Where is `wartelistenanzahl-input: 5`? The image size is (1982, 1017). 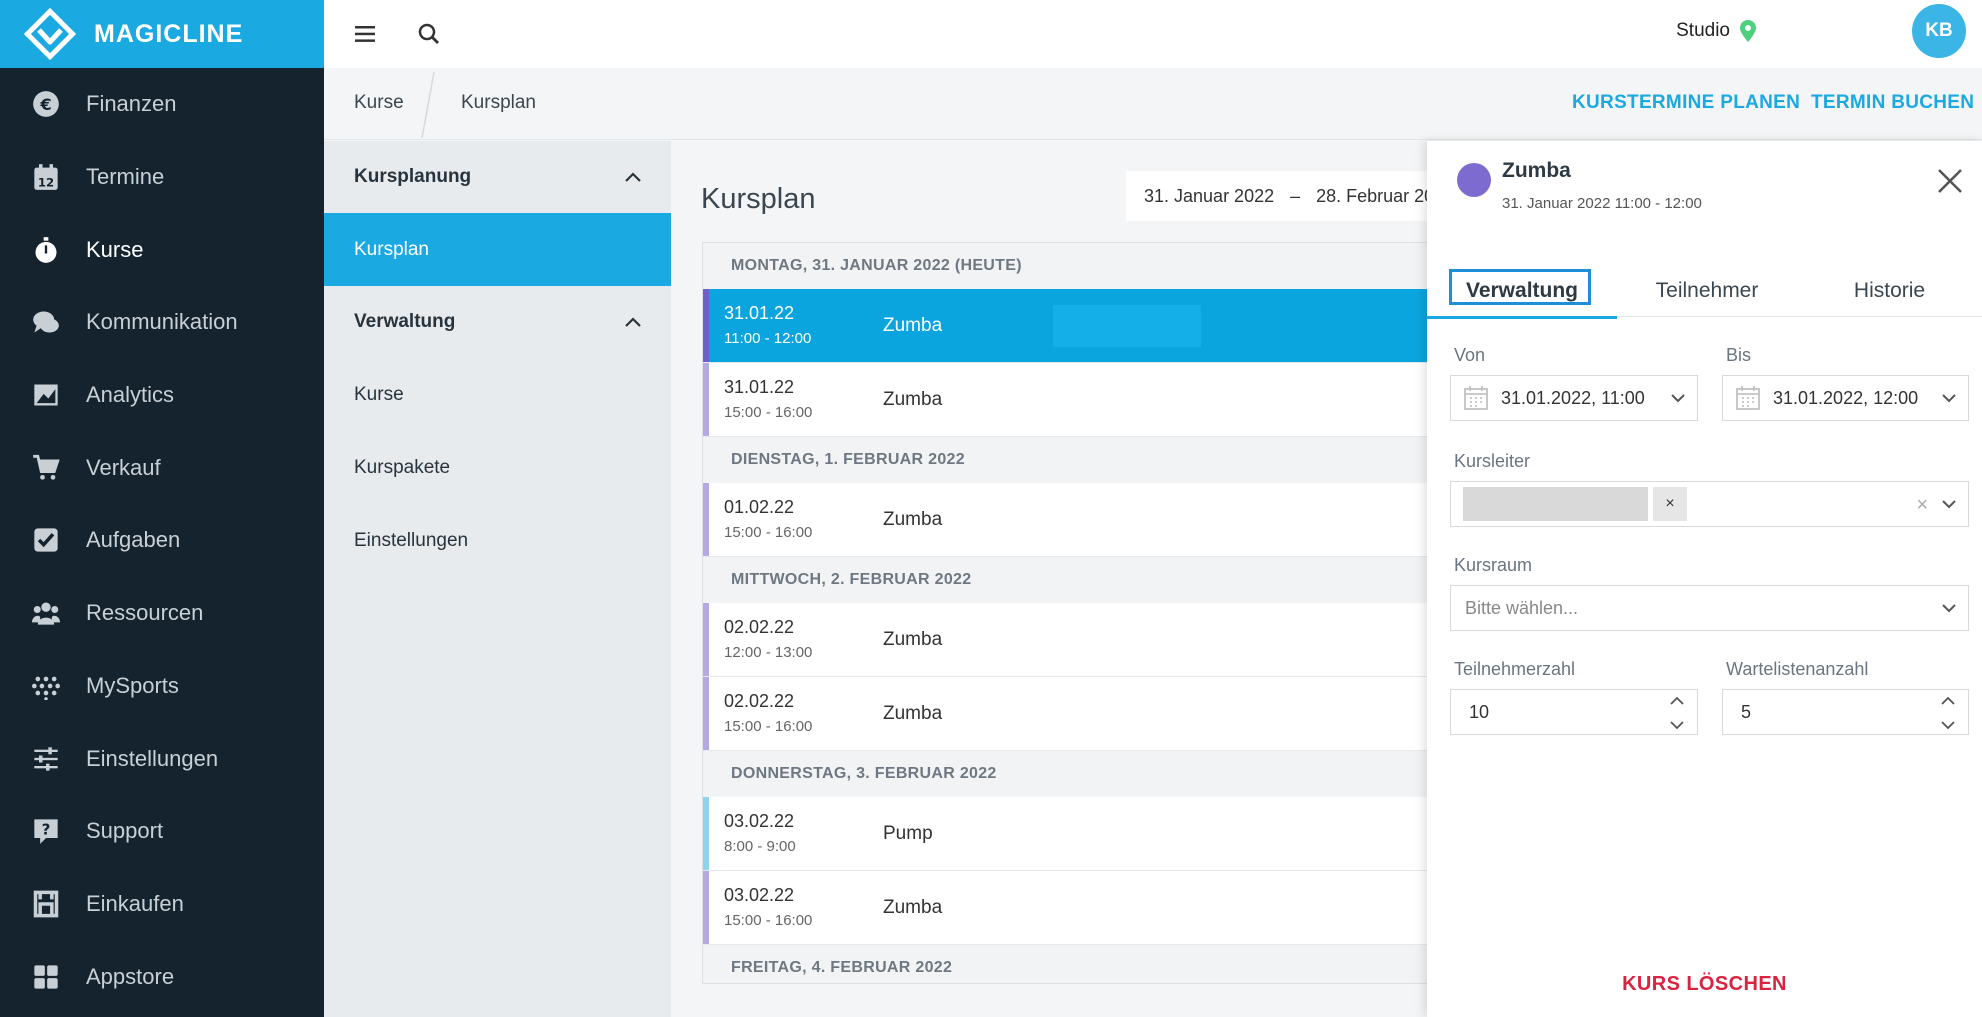
wartelistenanzahl-input: 5 is located at coordinates (1845, 712).